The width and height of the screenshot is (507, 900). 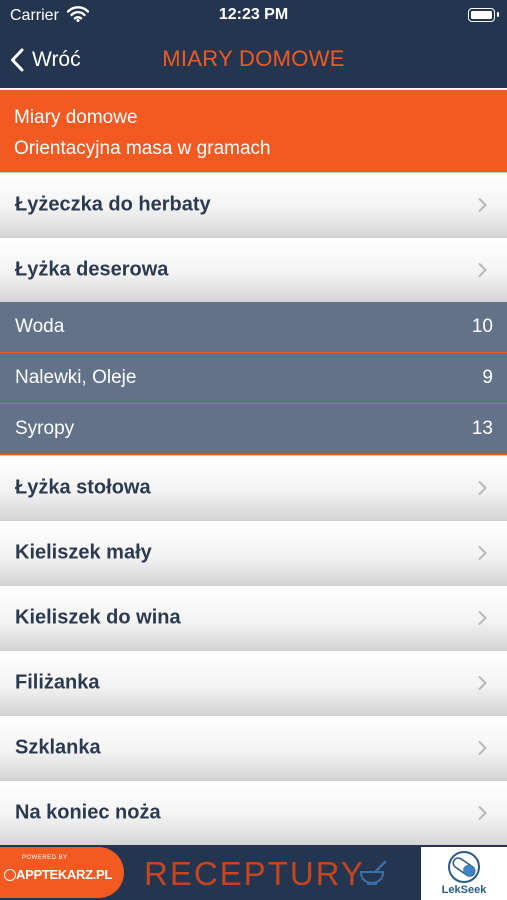 I want to click on list-item: Łyżeczka do herbaty, so click(x=253, y=204).